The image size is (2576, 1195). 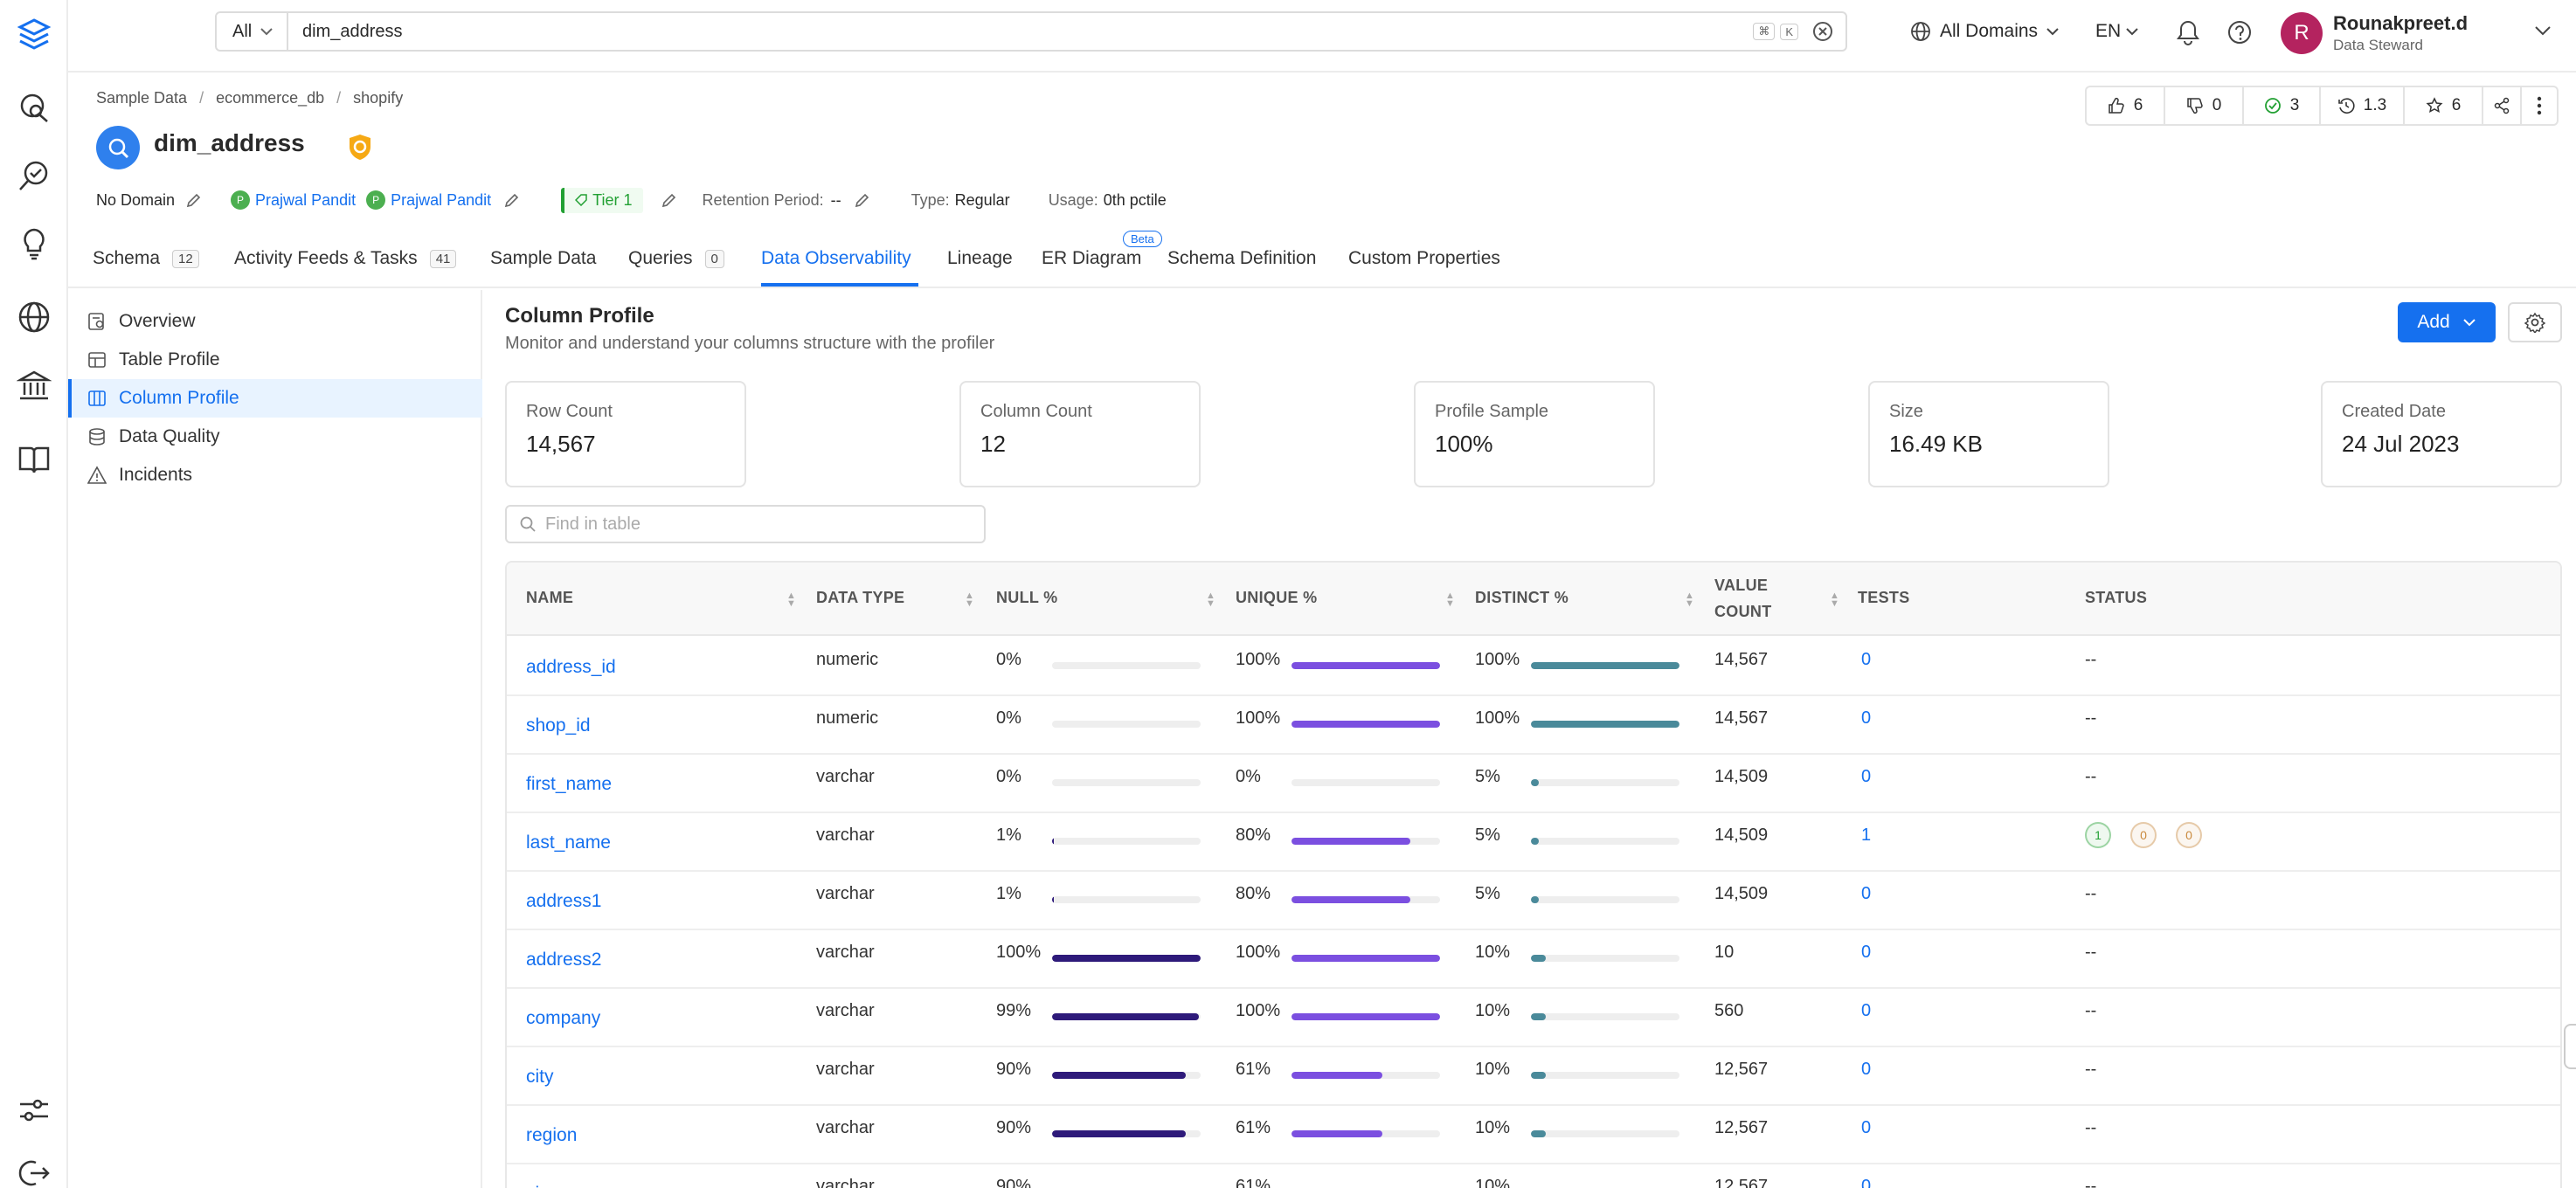 What do you see at coordinates (96, 321) in the screenshot?
I see `overview-icon` at bounding box center [96, 321].